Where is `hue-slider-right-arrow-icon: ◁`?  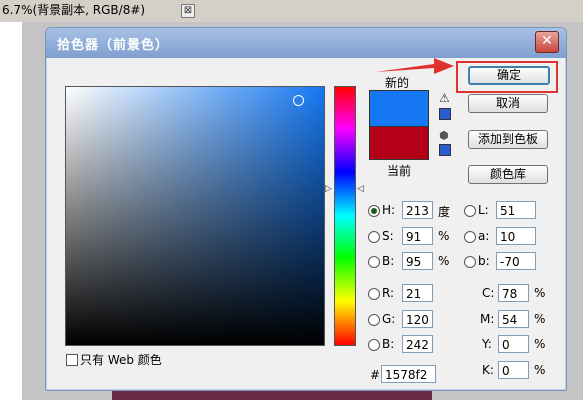
hue-slider-right-arrow-icon: ◁ is located at coordinates (360, 189).